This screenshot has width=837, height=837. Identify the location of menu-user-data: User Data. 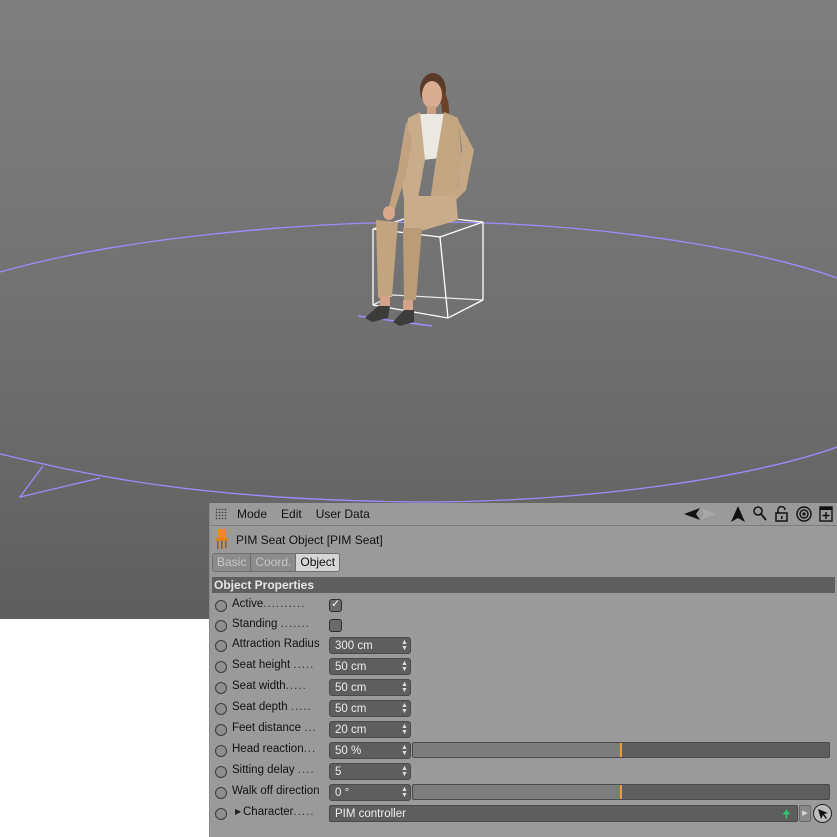
(343, 514).